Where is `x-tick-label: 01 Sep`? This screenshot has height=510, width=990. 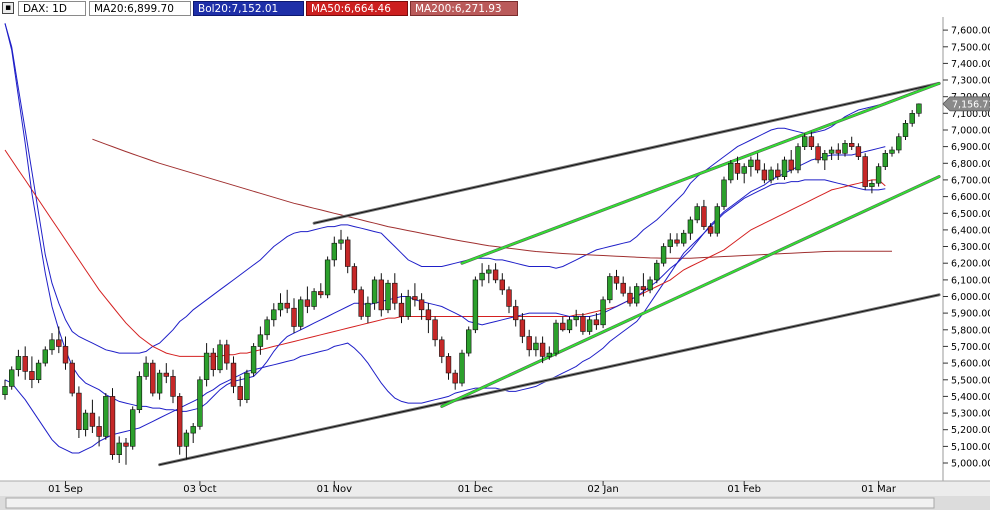 x-tick-label: 01 Sep is located at coordinates (65, 489).